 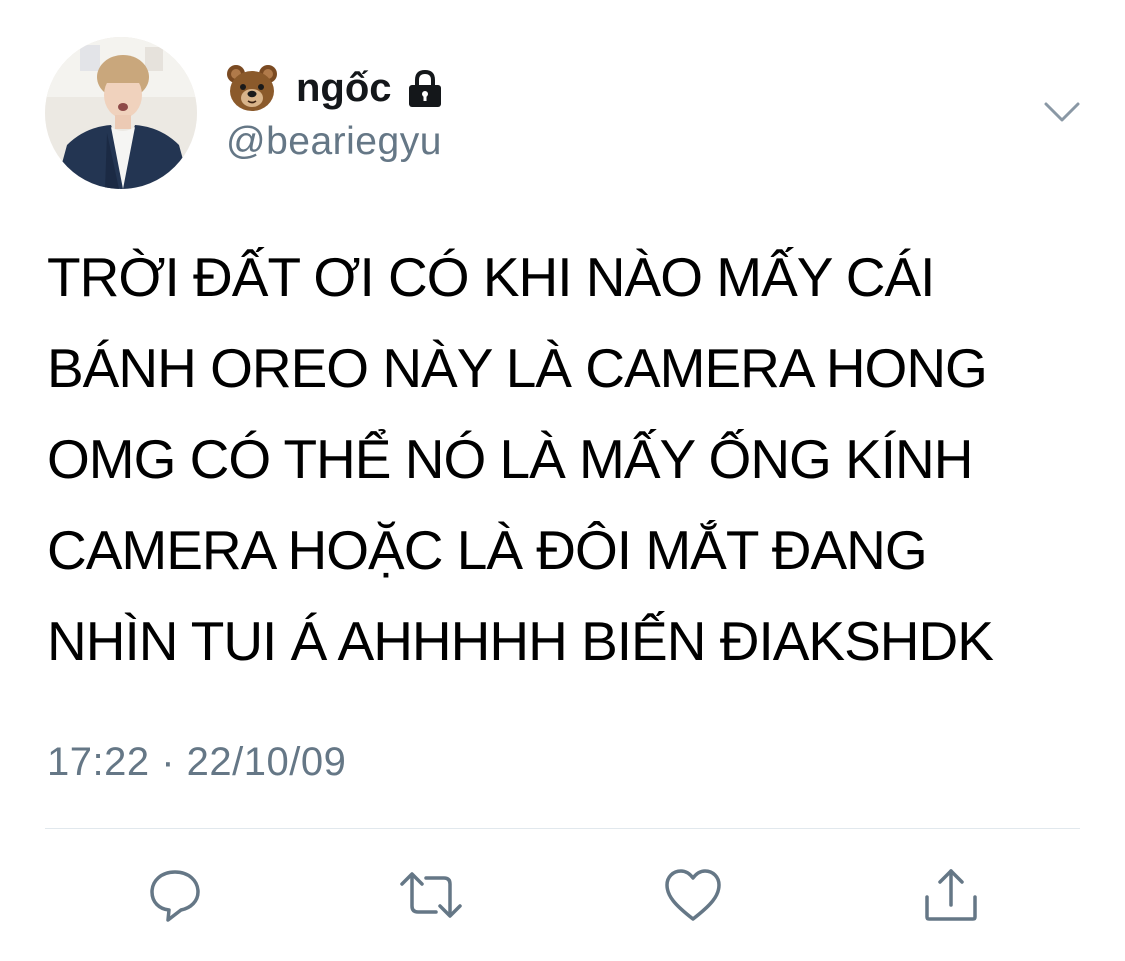 I want to click on lock-icon, so click(x=424, y=88).